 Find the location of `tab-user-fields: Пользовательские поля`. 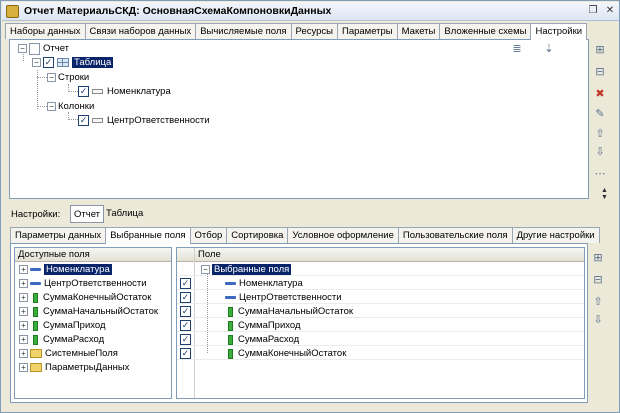

tab-user-fields: Пользовательские поля is located at coordinates (455, 235).